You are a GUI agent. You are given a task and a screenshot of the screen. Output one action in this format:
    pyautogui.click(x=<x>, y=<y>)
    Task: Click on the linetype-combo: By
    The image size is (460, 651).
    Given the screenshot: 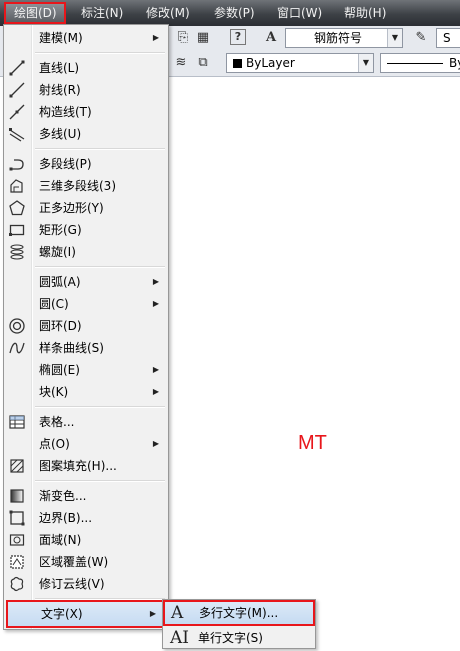 What is the action you would take?
    pyautogui.click(x=420, y=63)
    